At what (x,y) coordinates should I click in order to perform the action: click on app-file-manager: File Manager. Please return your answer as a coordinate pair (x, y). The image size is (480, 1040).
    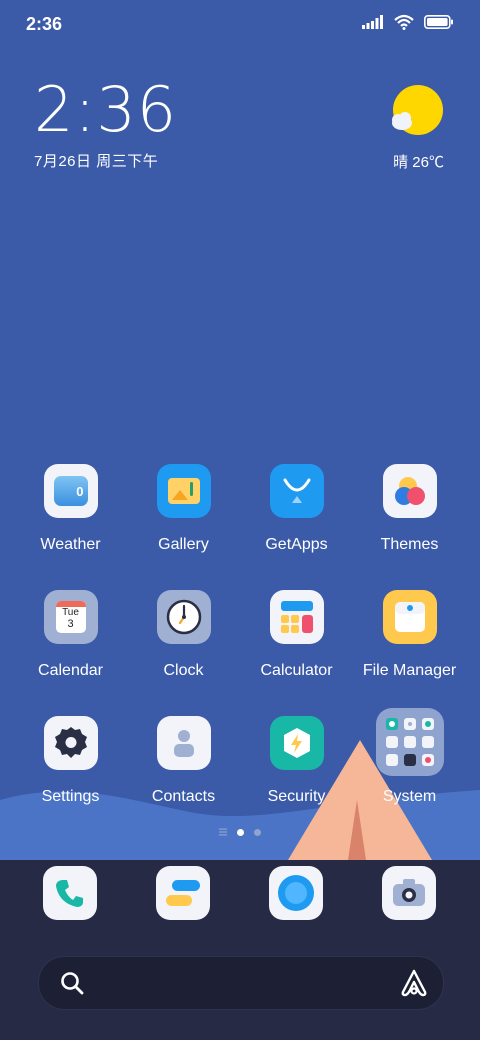
    Looking at the image, I should click on (409, 635).